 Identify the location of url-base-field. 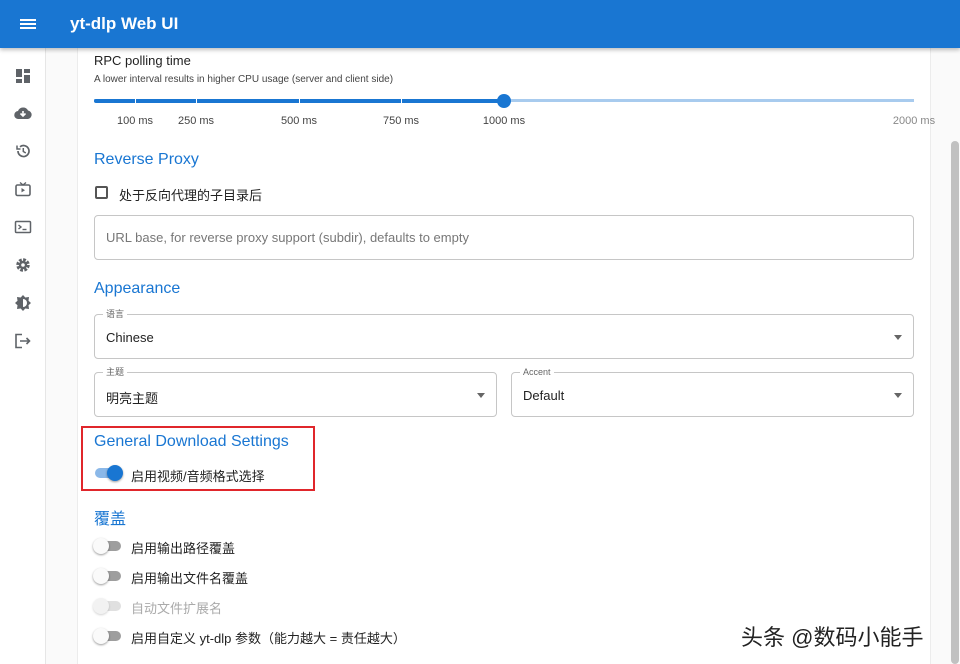
(504, 237).